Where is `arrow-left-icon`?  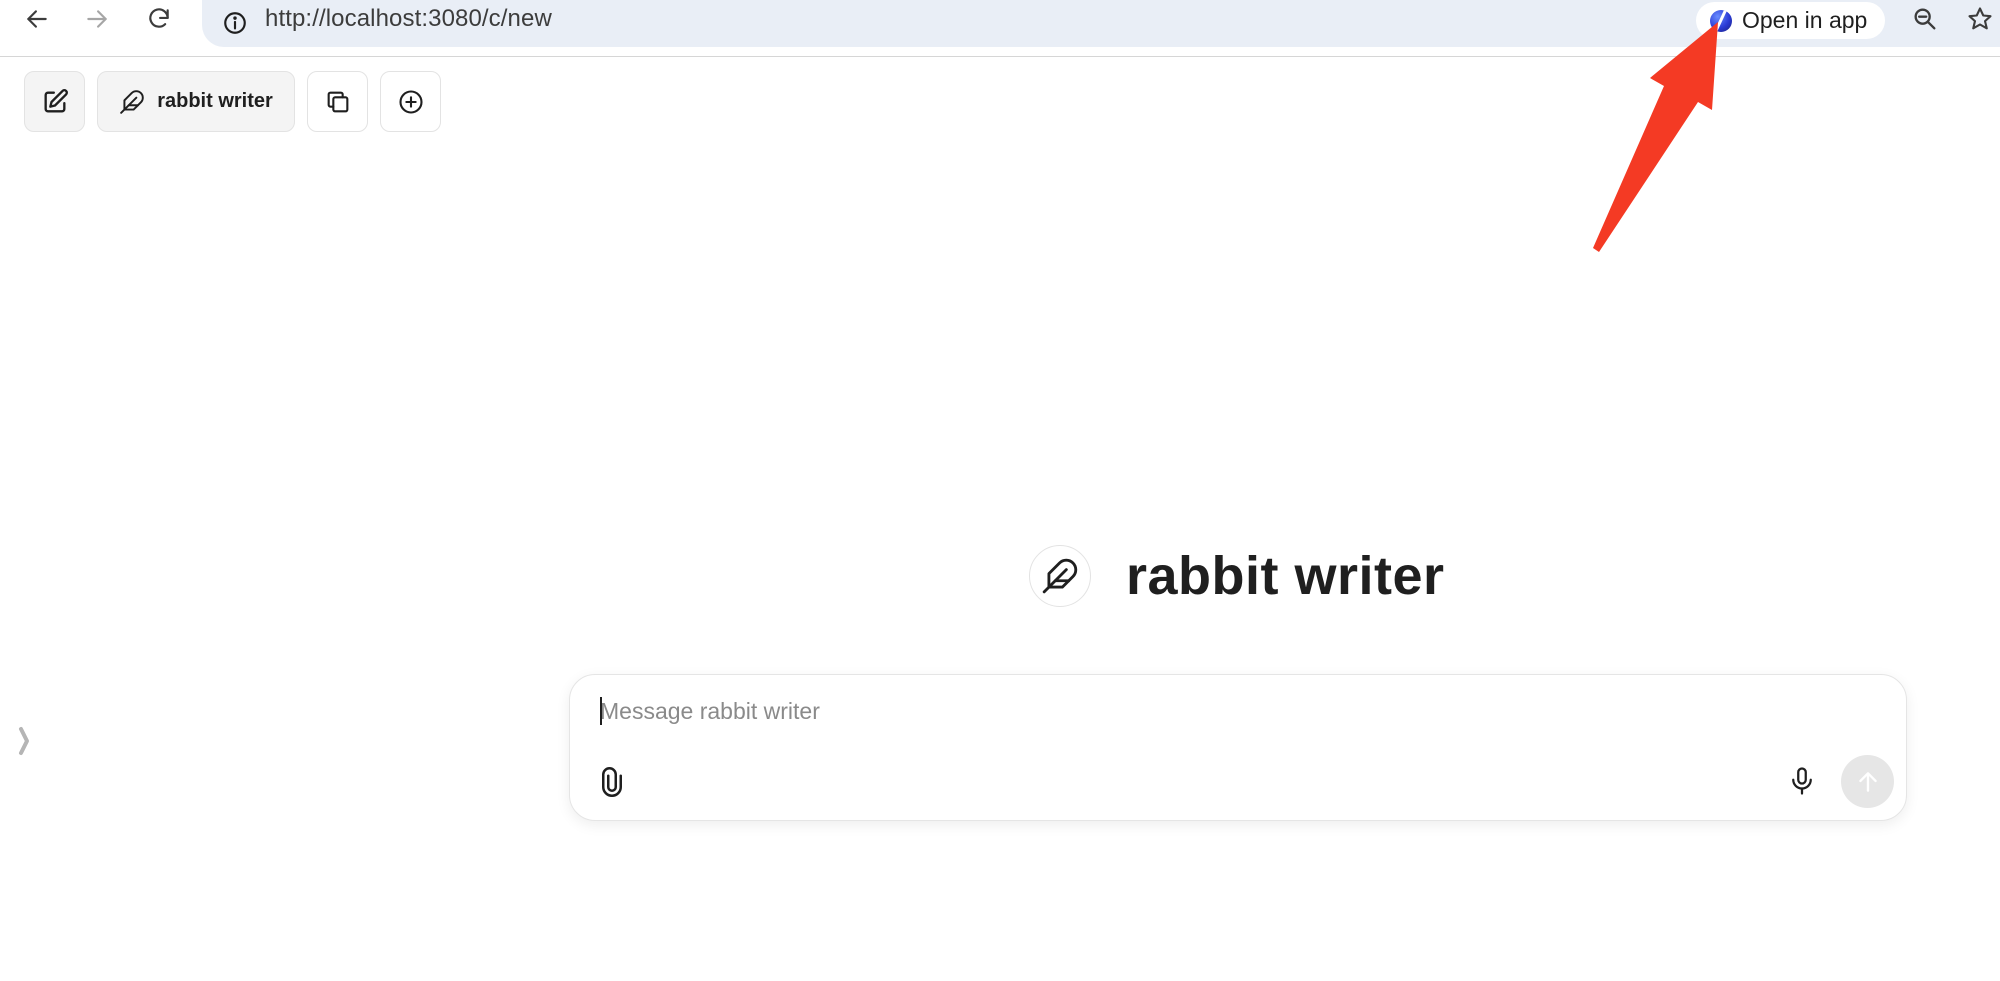 arrow-left-icon is located at coordinates (37, 19).